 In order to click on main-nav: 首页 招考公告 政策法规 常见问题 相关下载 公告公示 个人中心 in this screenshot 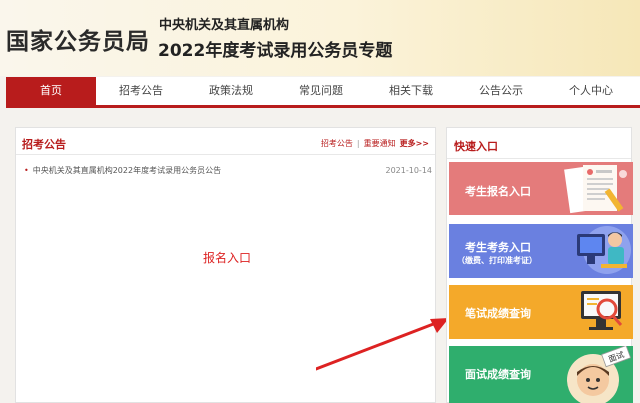, I will do `click(323, 92)`.